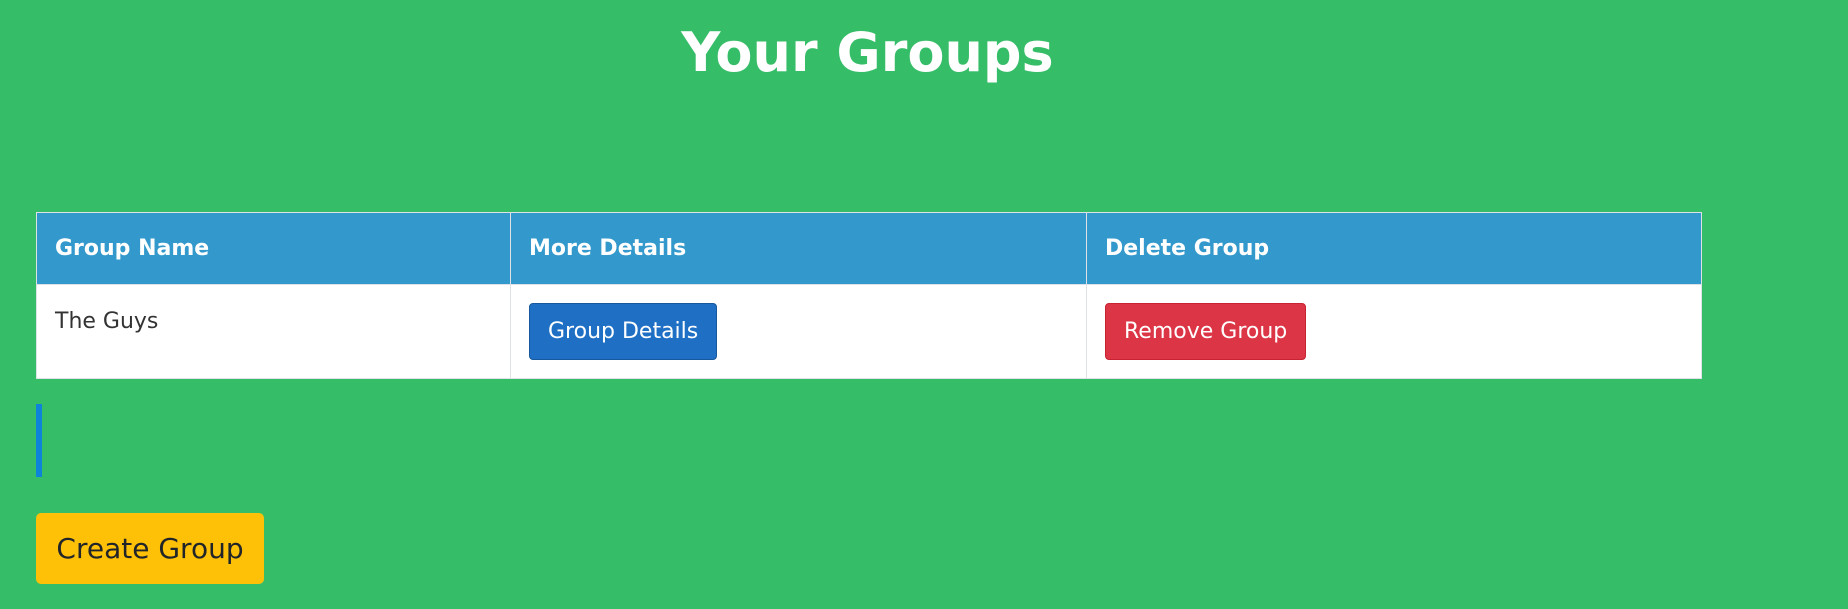  Describe the element at coordinates (273, 331) in the screenshot. I see `group-name-cell: The Guys` at that location.